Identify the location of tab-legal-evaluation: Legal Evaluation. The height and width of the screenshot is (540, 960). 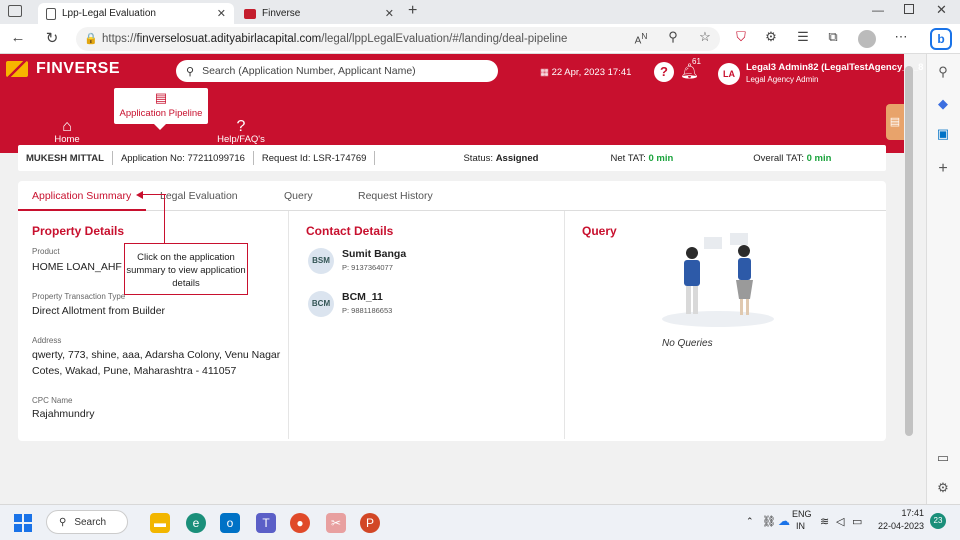
(199, 196).